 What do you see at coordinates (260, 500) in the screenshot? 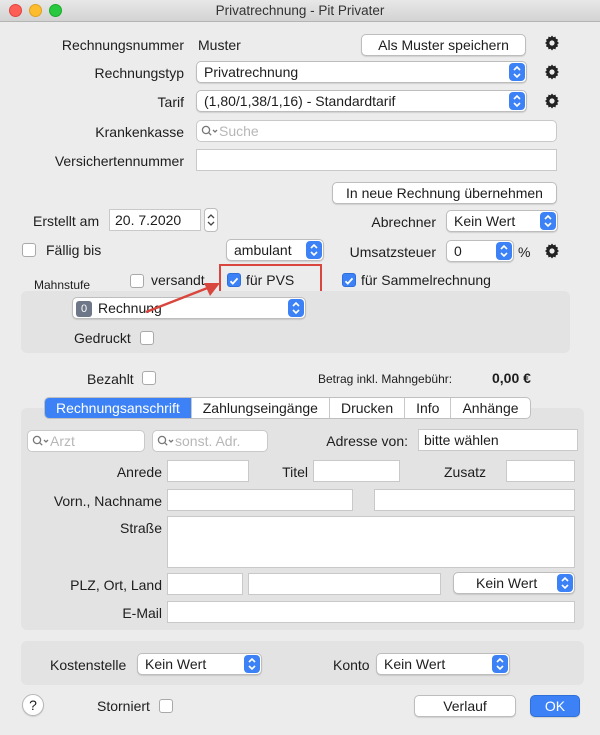
I see `first-name-input` at bounding box center [260, 500].